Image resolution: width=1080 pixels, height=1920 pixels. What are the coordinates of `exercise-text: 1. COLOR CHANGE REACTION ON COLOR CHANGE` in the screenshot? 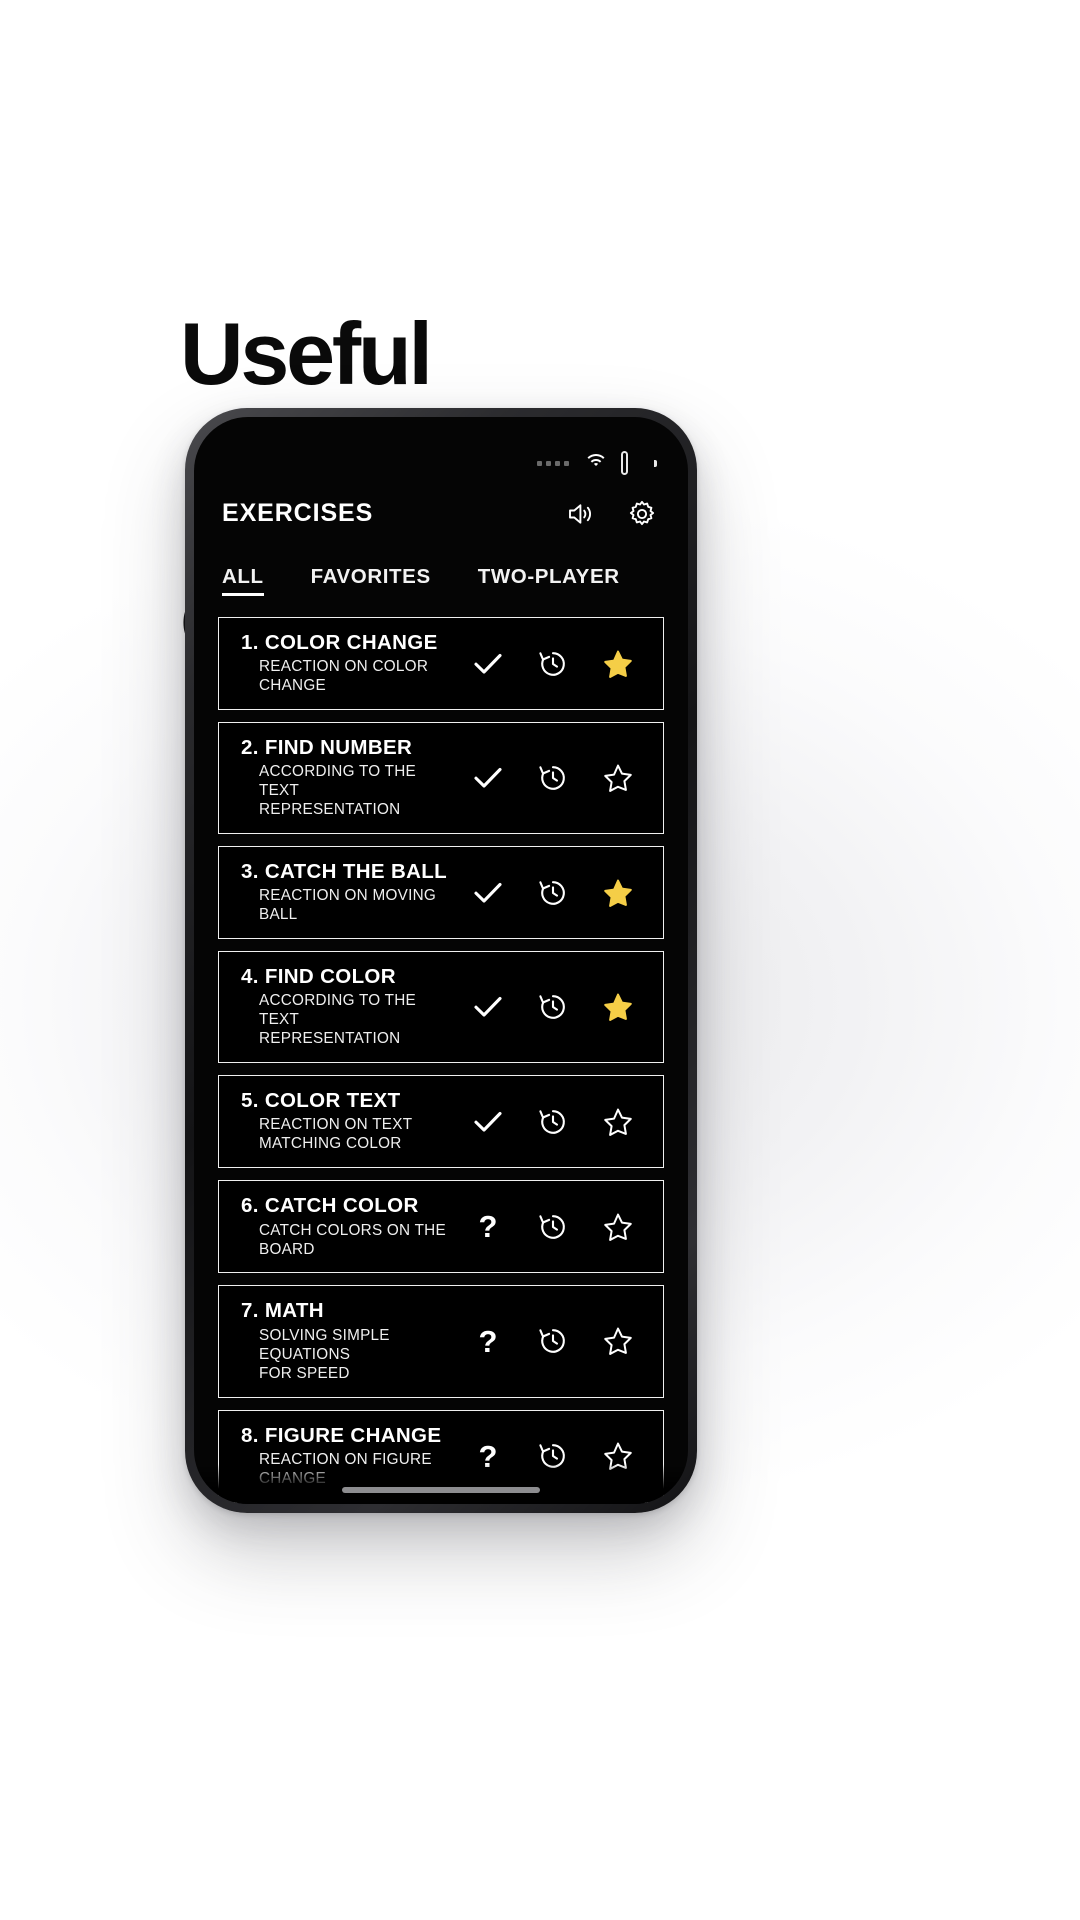 It's located at (352, 663).